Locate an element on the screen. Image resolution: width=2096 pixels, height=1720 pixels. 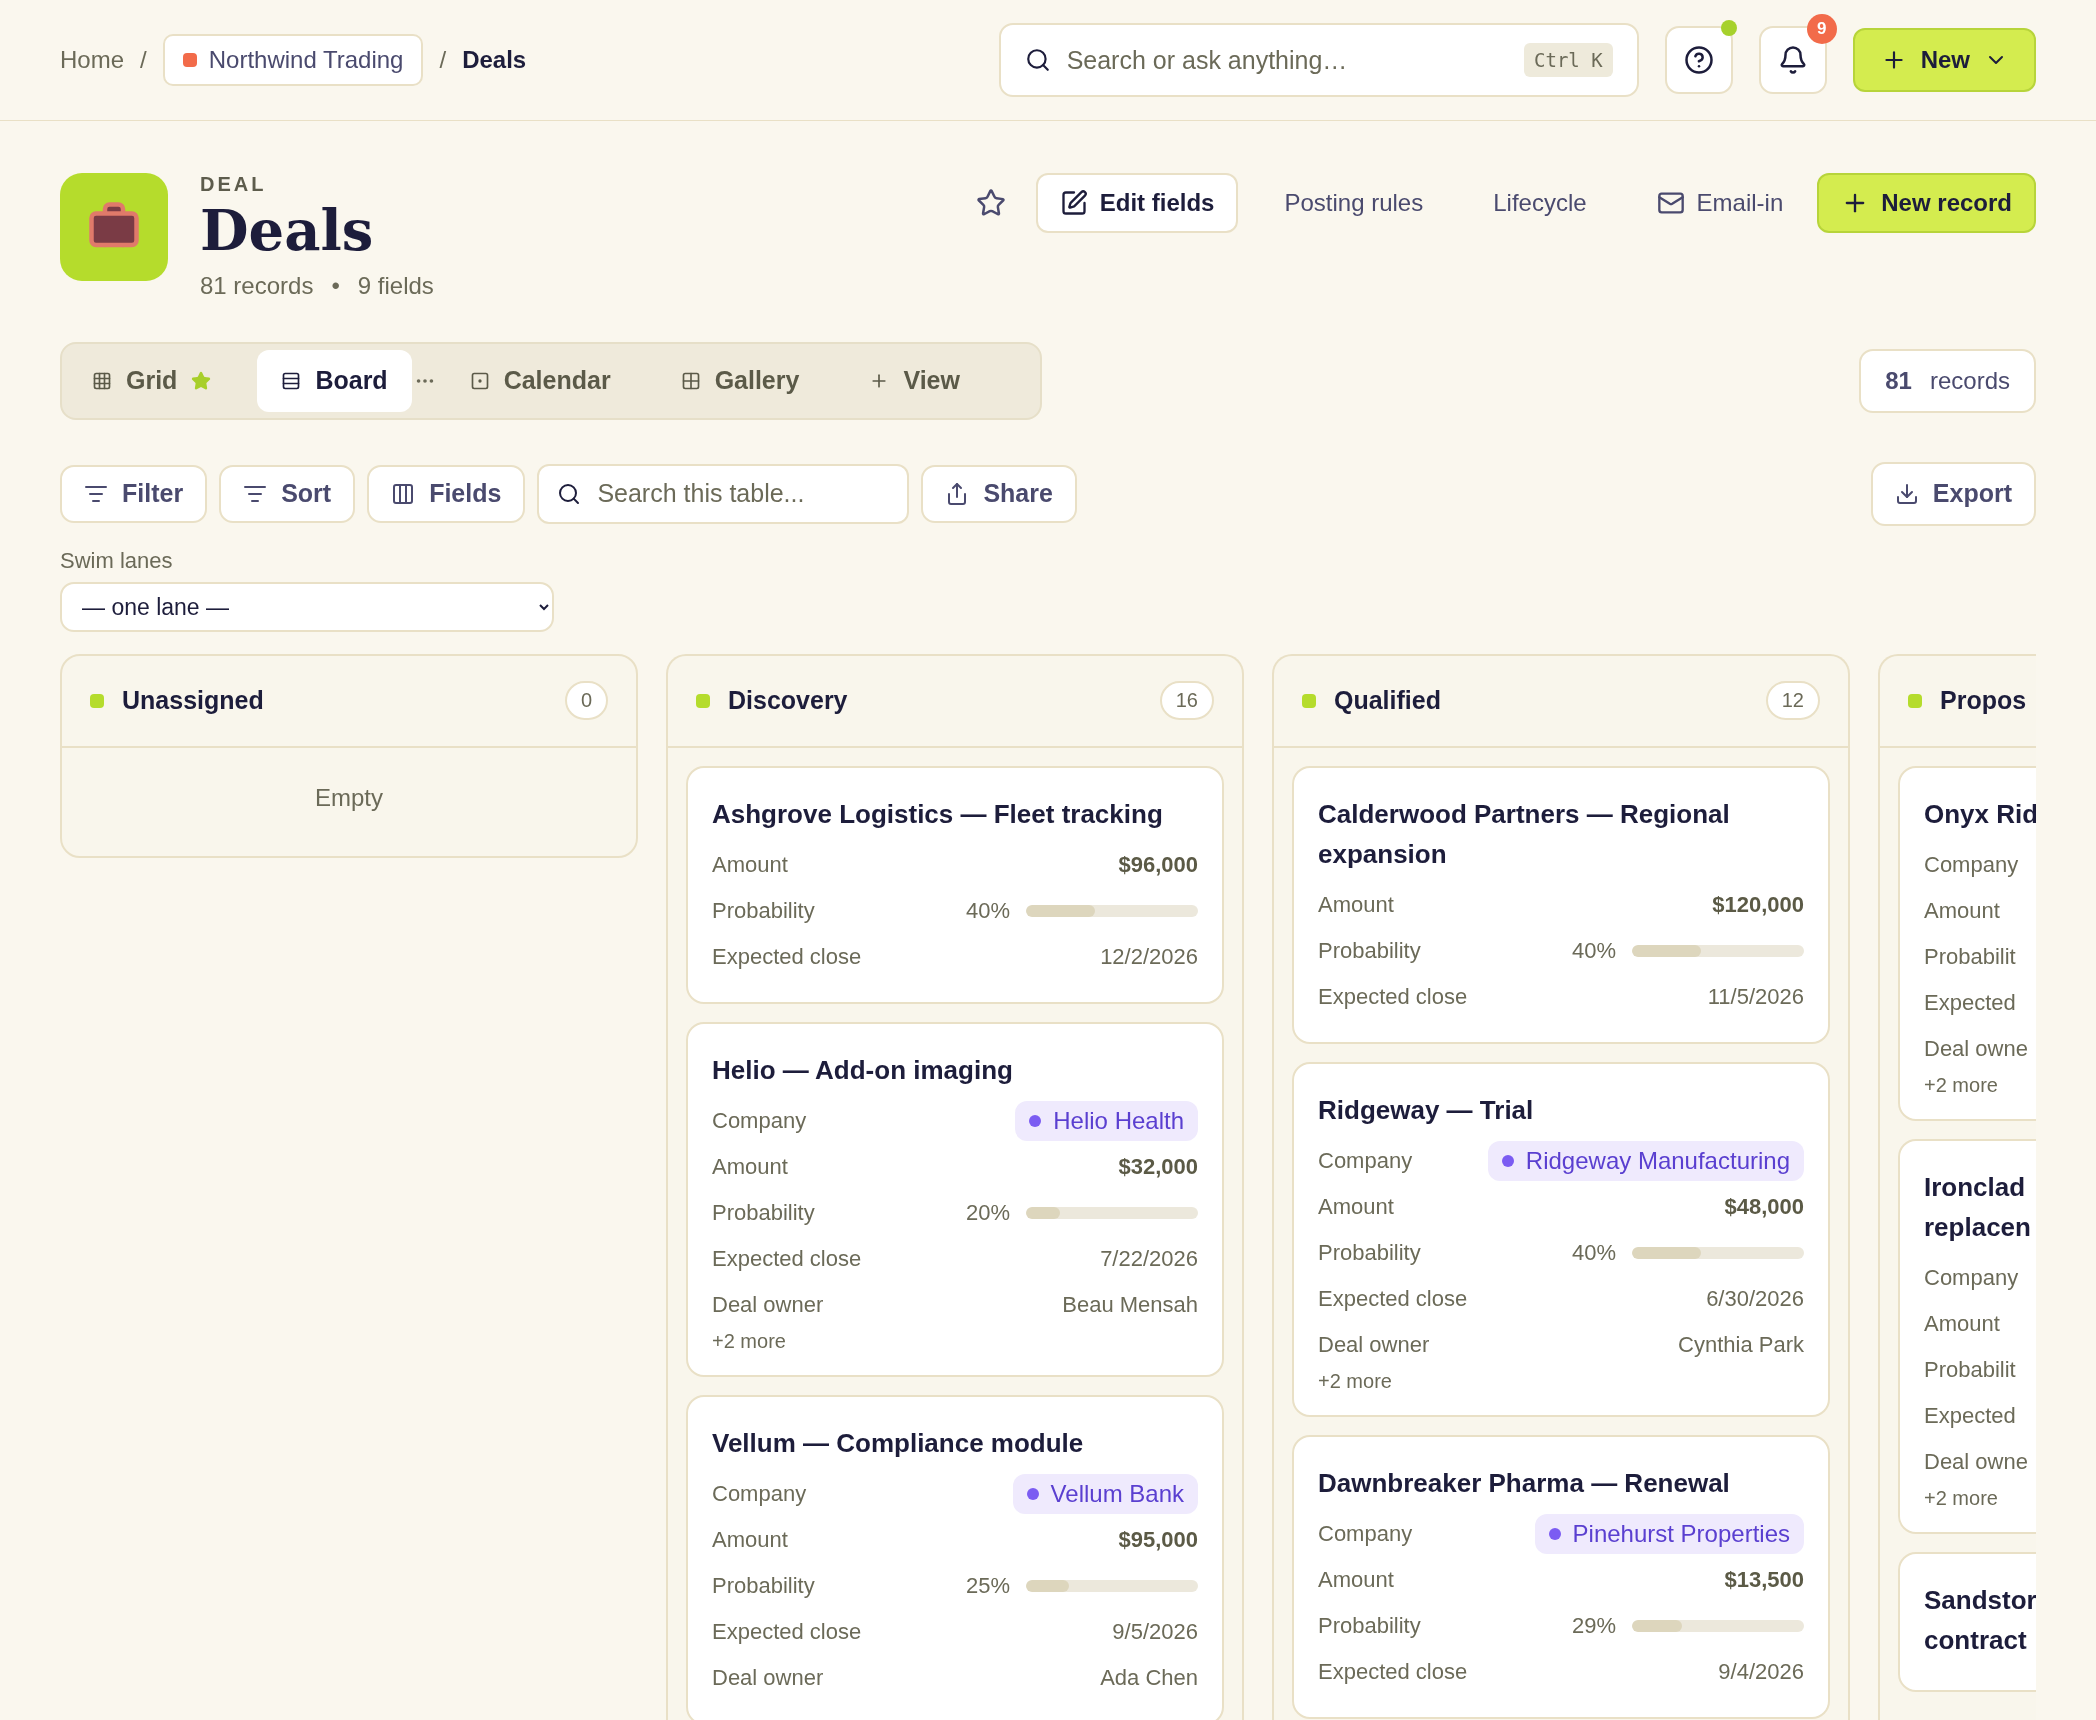
deal-card: Calderwood Partners — Regional expansion Amount $120,000 Probability 40% Expected close 11/5/2026 is located at coordinates (1561, 904).